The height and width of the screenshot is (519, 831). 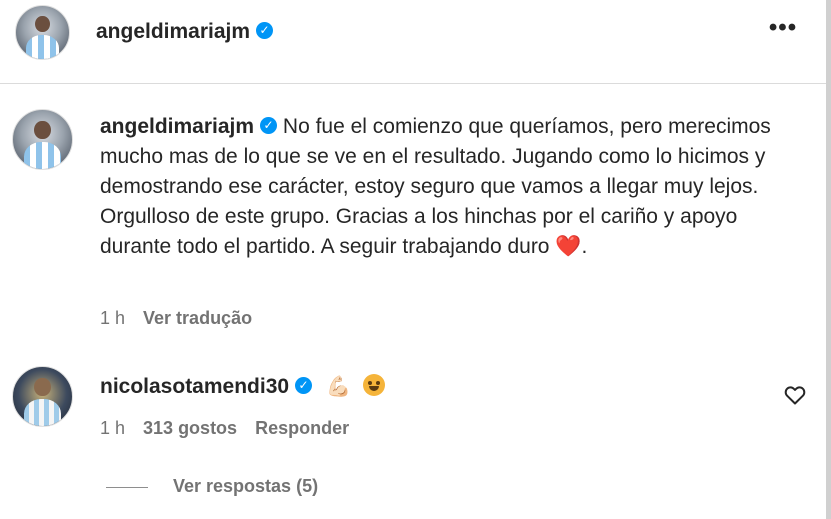 I want to click on red-heart-emoji: ❤️, so click(x=568, y=246).